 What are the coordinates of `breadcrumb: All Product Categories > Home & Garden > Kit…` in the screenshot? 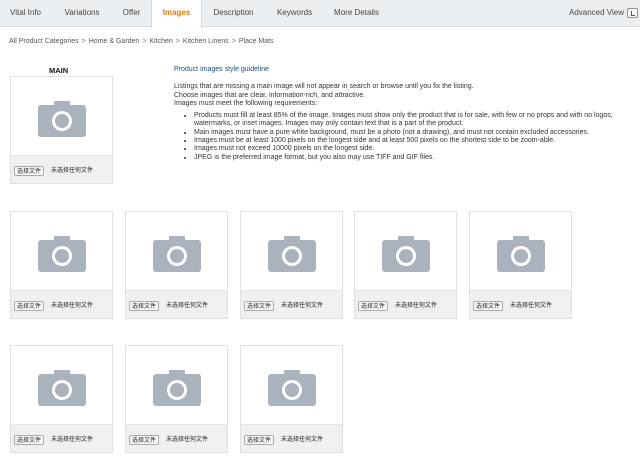 It's located at (141, 41).